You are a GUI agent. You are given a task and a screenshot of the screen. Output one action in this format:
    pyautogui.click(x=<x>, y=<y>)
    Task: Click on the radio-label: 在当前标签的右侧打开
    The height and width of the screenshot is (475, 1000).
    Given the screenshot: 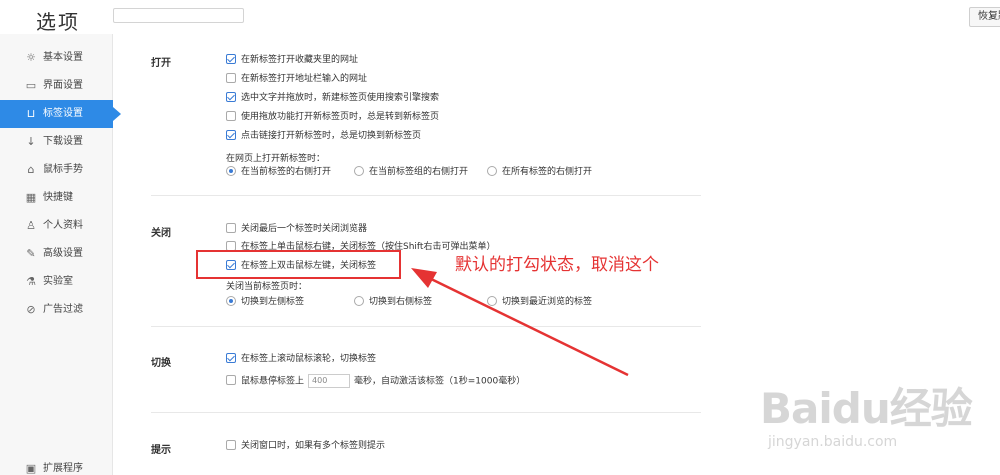 What is the action you would take?
    pyautogui.click(x=286, y=172)
    